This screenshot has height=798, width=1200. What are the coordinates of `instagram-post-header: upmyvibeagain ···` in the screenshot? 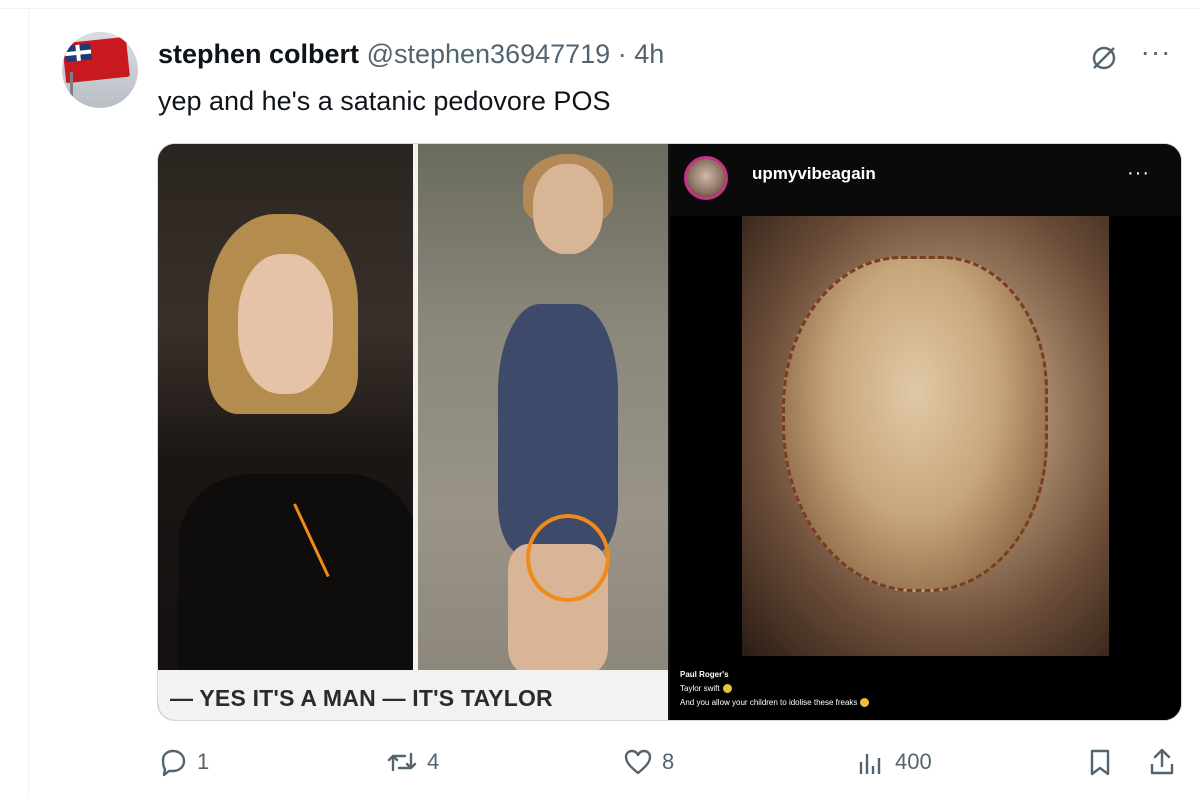 It's located at (925, 180).